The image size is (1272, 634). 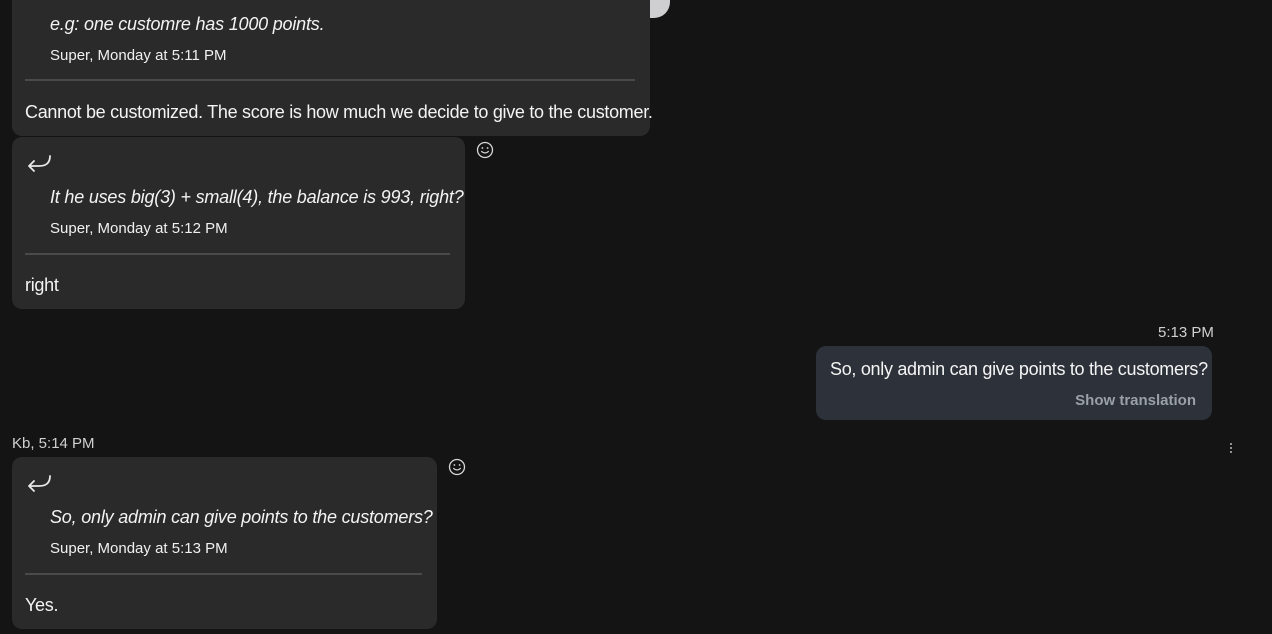 I want to click on quoted-message-meta: Super, Monday at 5:12 PM, so click(x=139, y=228).